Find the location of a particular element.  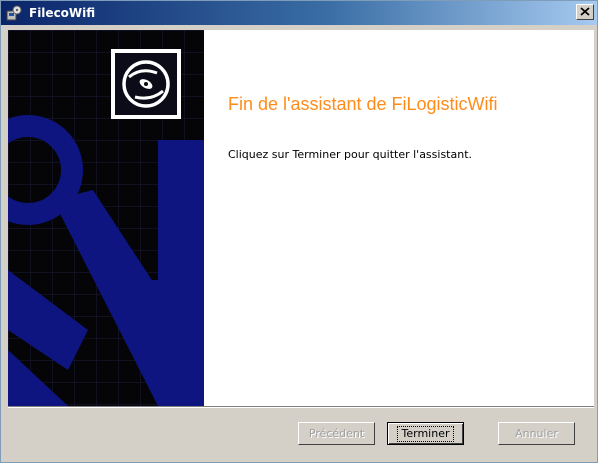

title-bar: FilecoWifi is located at coordinates (299, 13).